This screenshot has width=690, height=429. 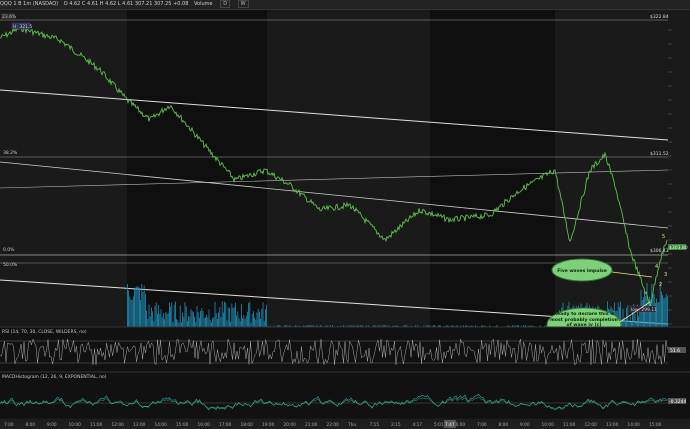 I want to click on high-box: H: 321.5, so click(x=22, y=27).